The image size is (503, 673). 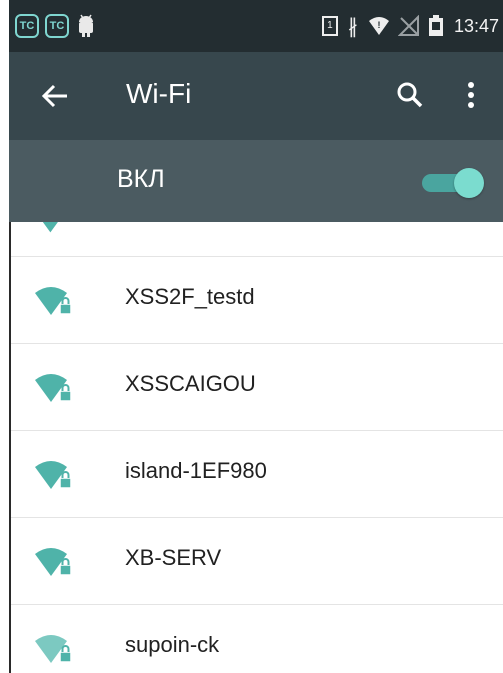 What do you see at coordinates (435, 25) in the screenshot?
I see `battery-icon` at bounding box center [435, 25].